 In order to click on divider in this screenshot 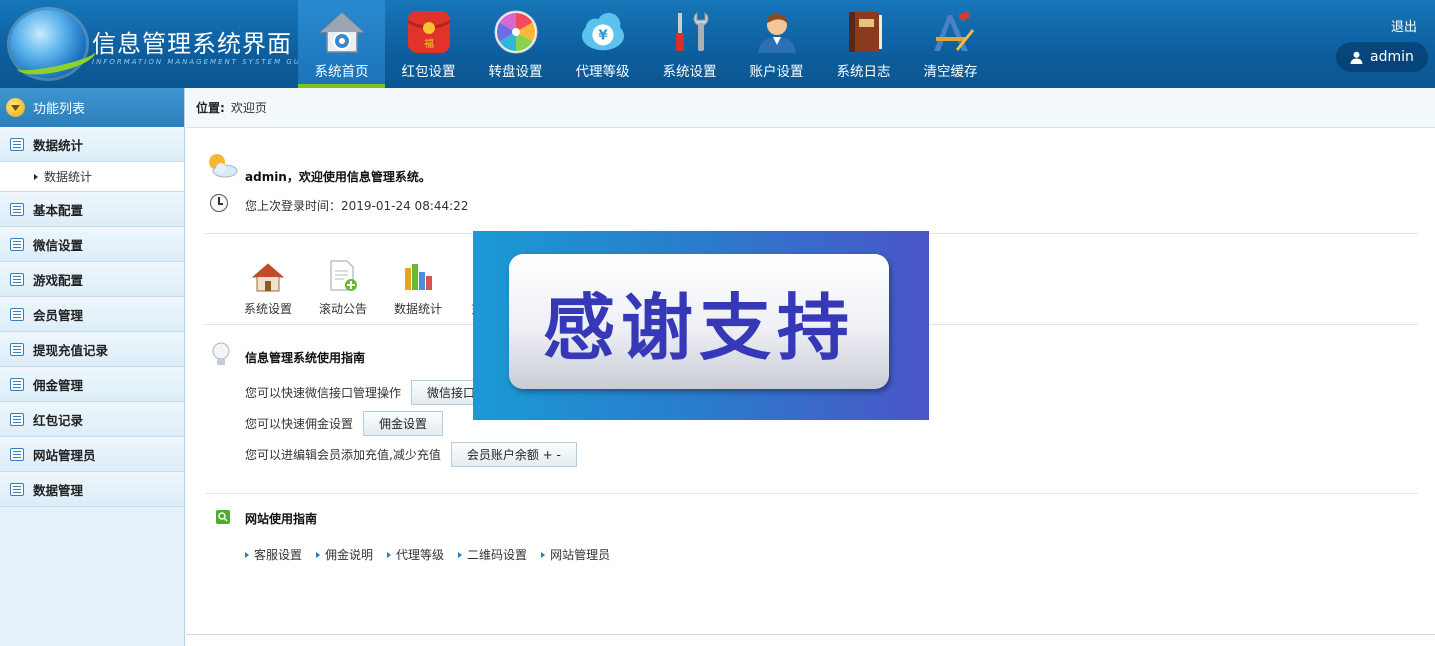, I will do `click(811, 493)`.